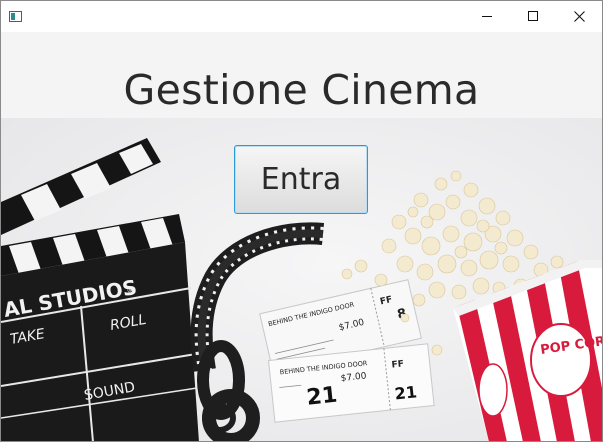  I want to click on maximize-button, so click(533, 16).